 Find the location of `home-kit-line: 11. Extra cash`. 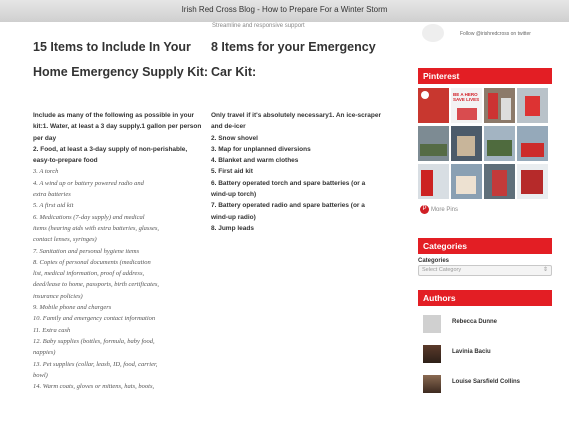

home-kit-line: 11. Extra cash is located at coordinates (52, 330).